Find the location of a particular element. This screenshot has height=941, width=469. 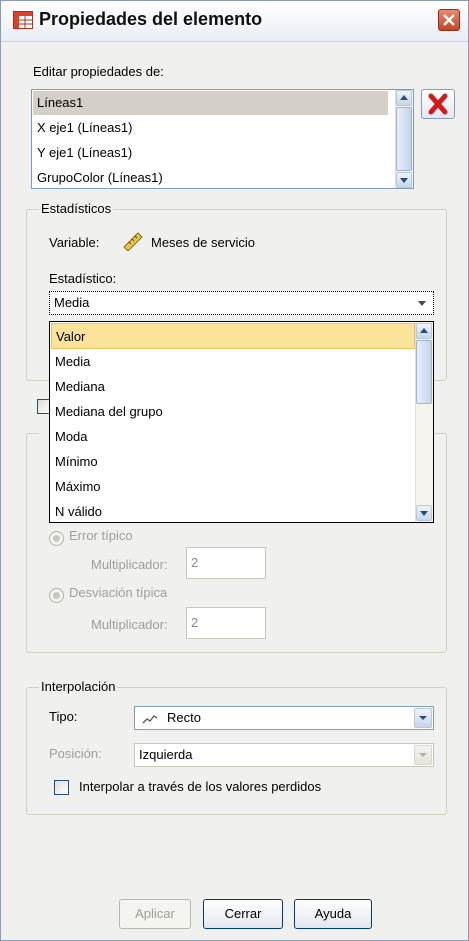

dropdown-option: Mediana is located at coordinates (233, 387).